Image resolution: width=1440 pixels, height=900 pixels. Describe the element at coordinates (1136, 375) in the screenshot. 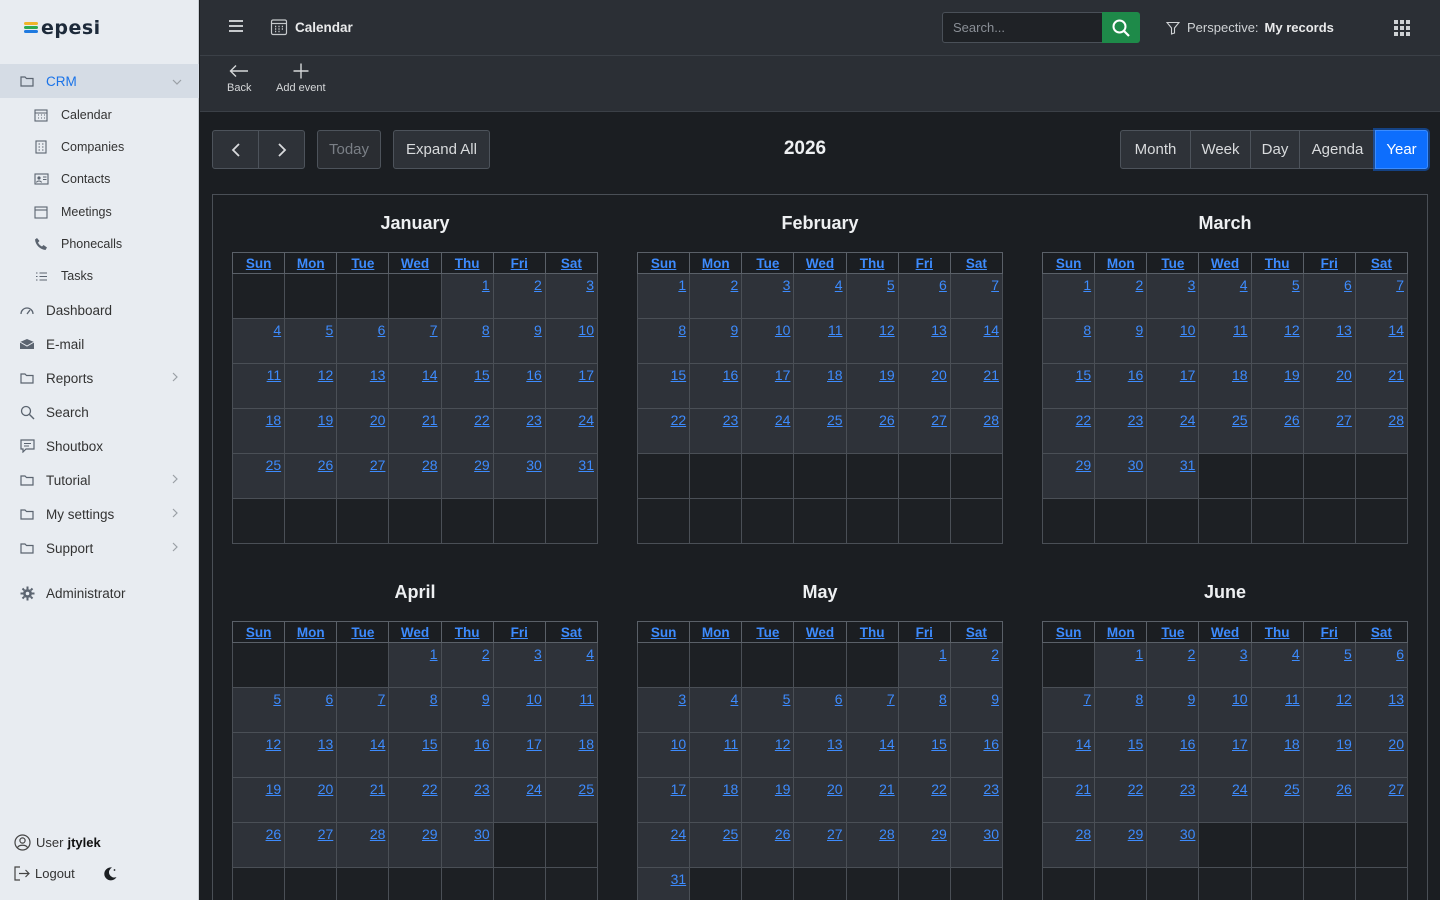

I see `day-link: 16` at that location.